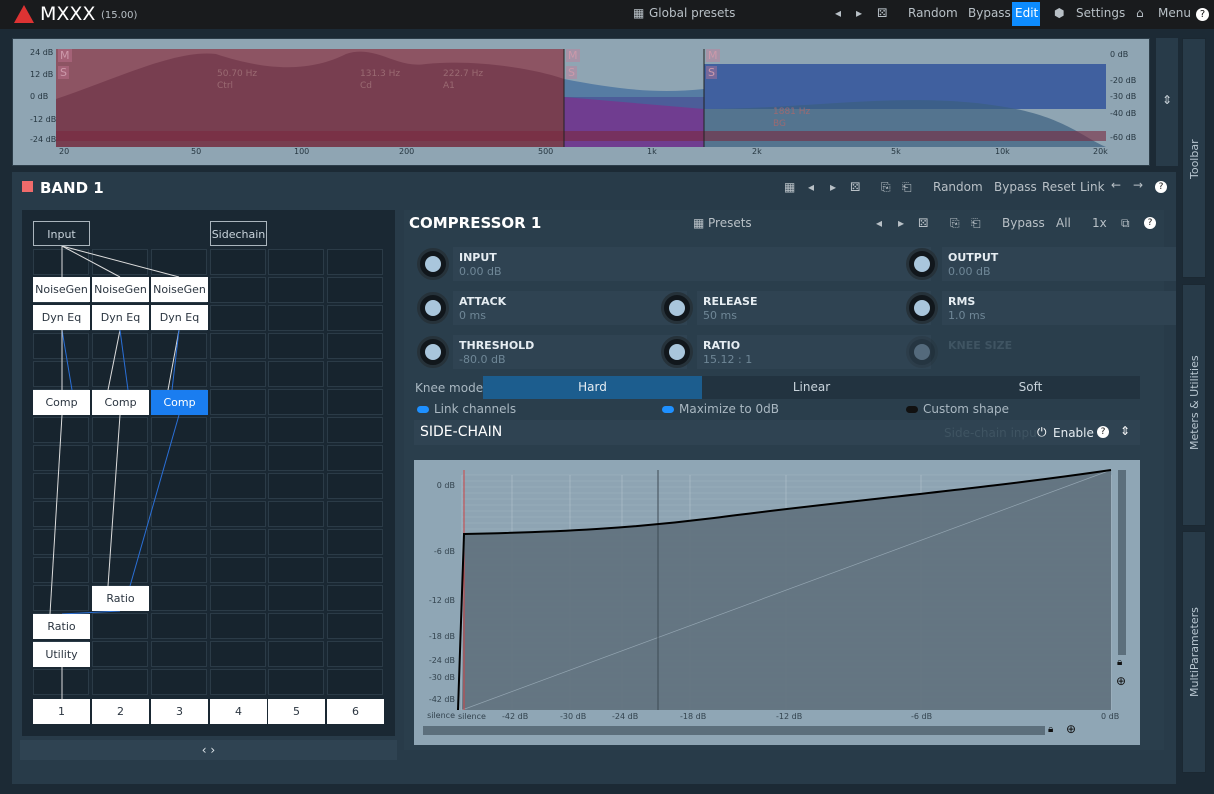 This screenshot has height=794, width=1214. I want to click on noisegen-node: NoiseGen, so click(120, 289).